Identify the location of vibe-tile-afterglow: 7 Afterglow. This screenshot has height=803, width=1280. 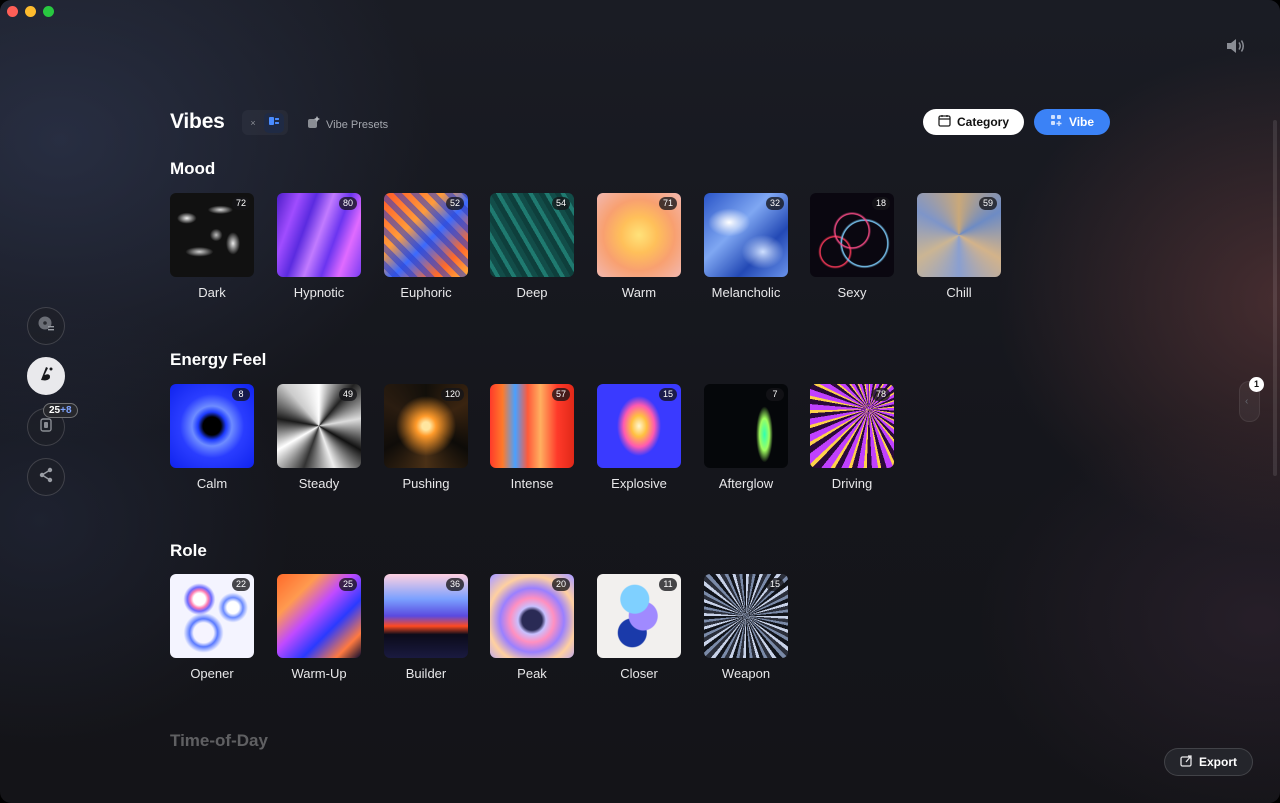
(746, 437).